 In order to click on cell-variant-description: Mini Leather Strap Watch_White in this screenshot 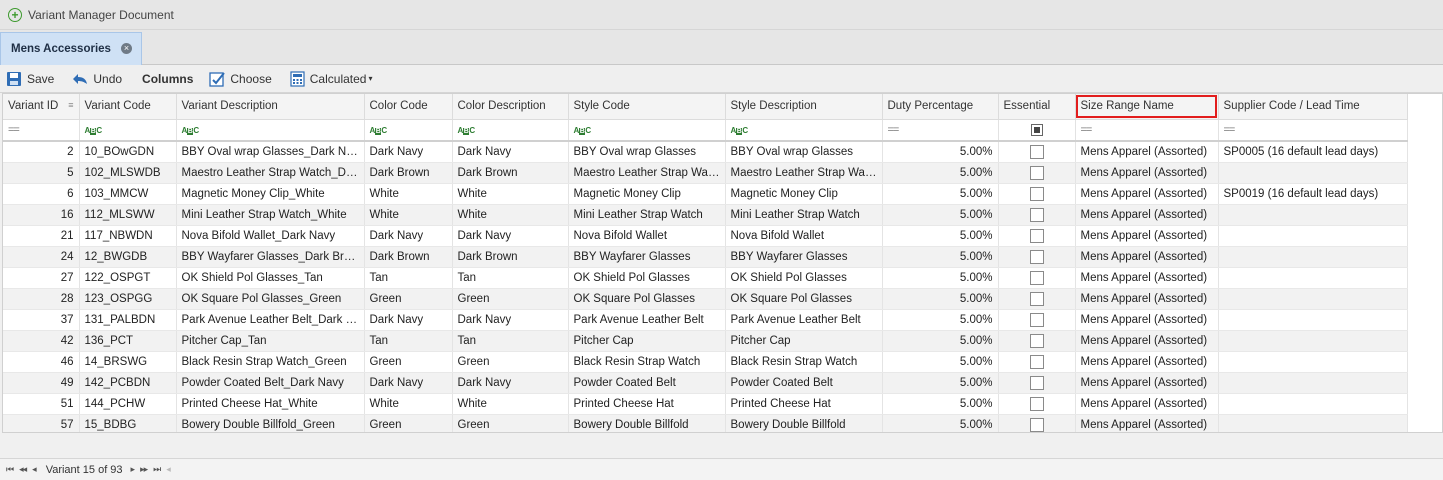, I will do `click(270, 215)`.